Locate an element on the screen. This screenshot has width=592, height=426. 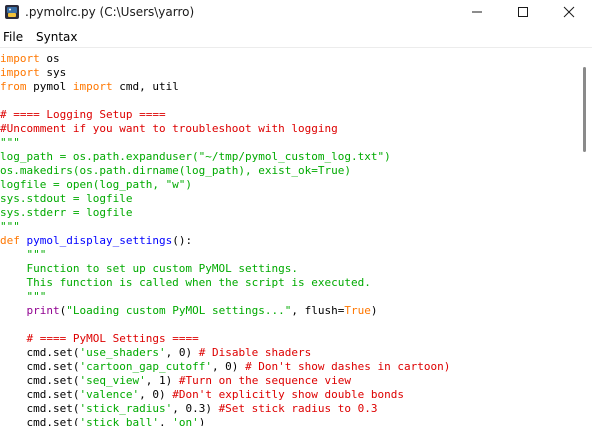
code-line: # ==== Logging Setup ==== is located at coordinates (83, 115).